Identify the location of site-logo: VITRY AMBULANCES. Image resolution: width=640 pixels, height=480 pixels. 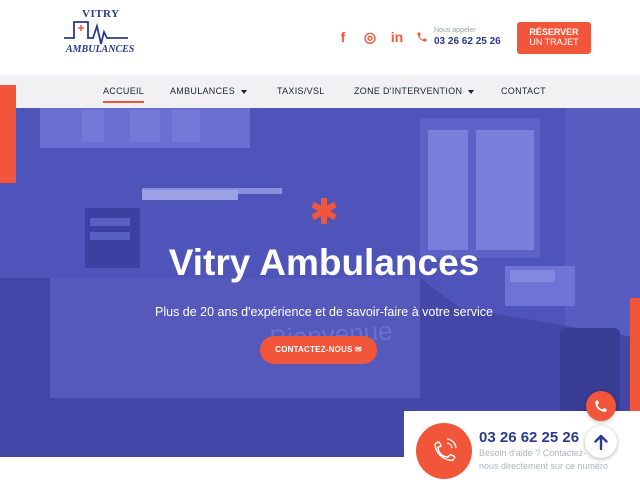
(97, 34).